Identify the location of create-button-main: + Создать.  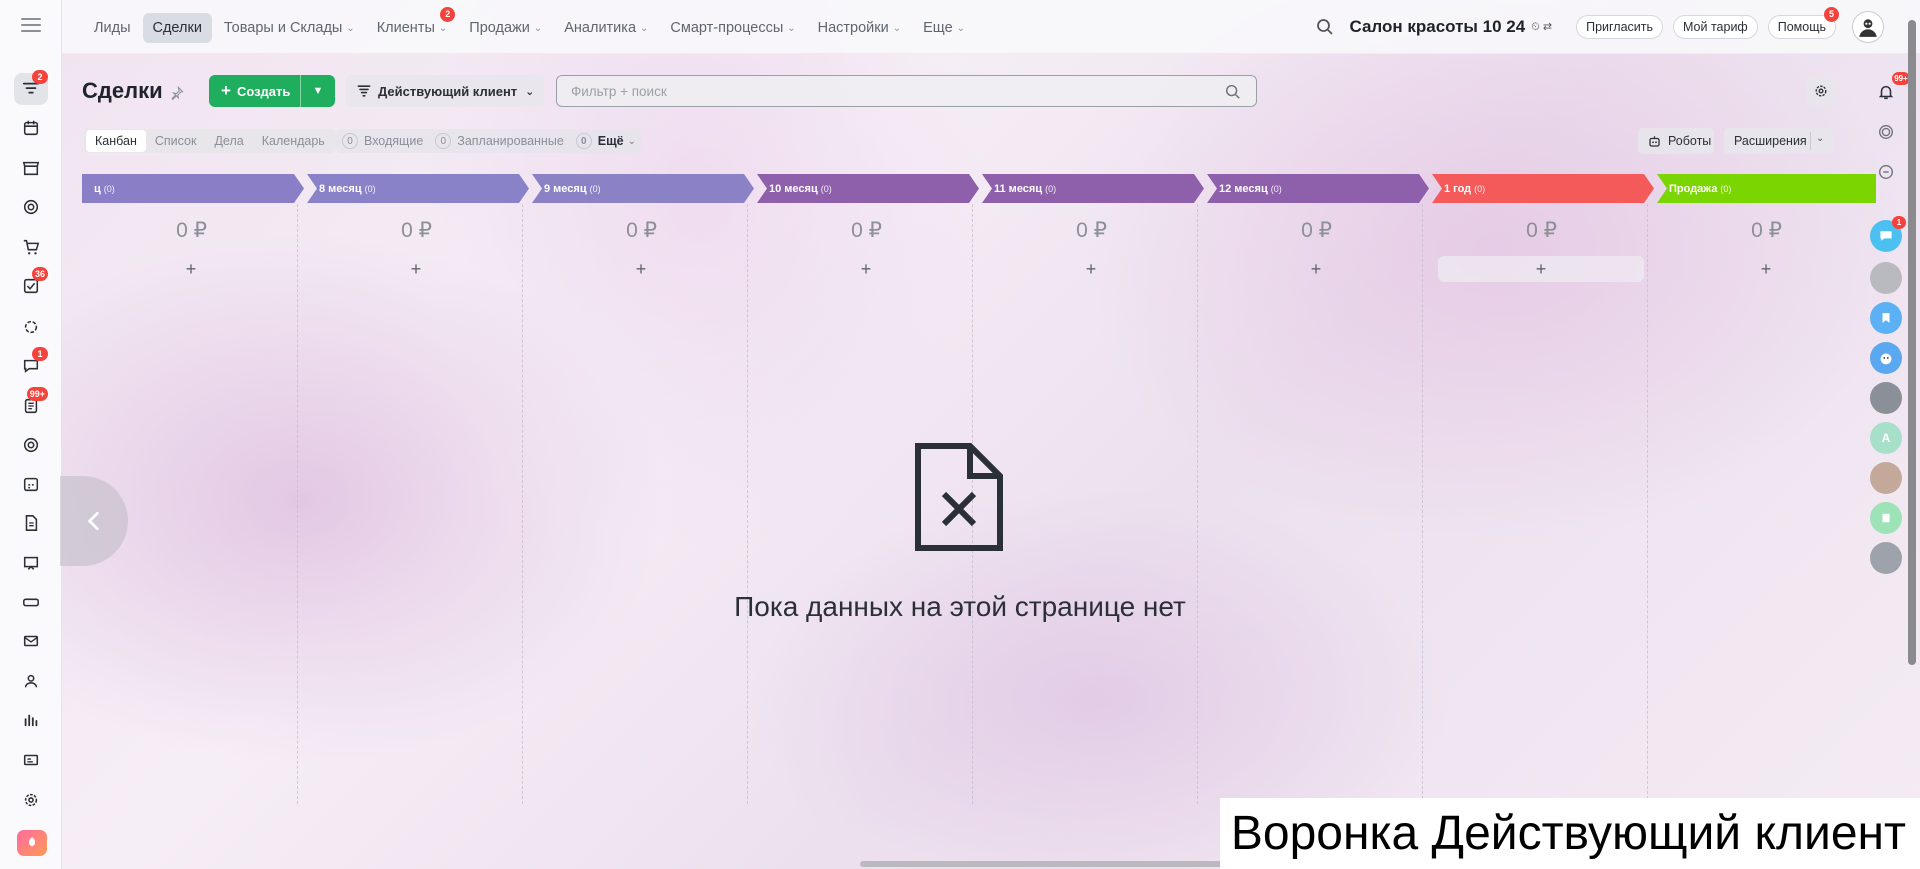
(255, 91).